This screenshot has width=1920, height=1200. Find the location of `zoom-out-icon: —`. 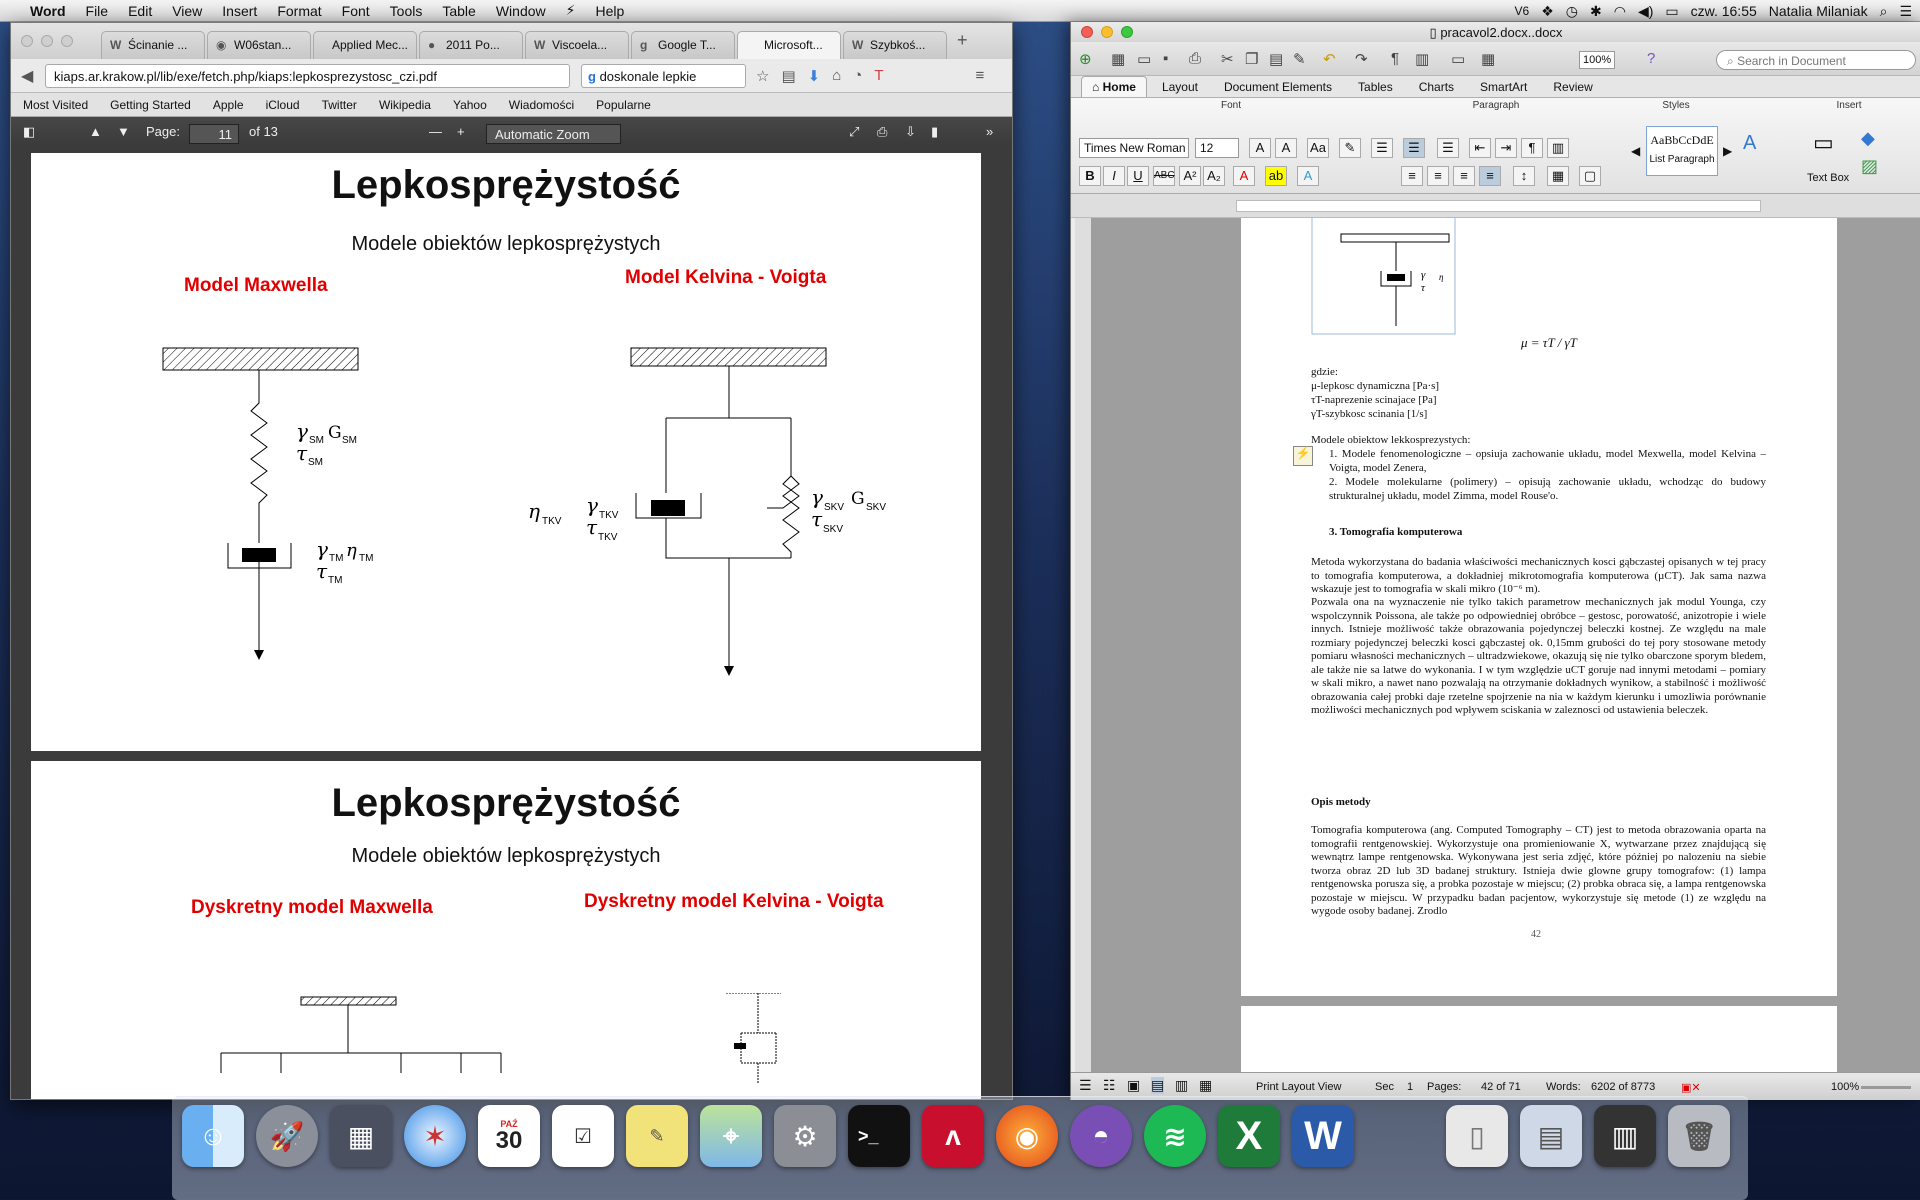

zoom-out-icon: — is located at coordinates (435, 131).